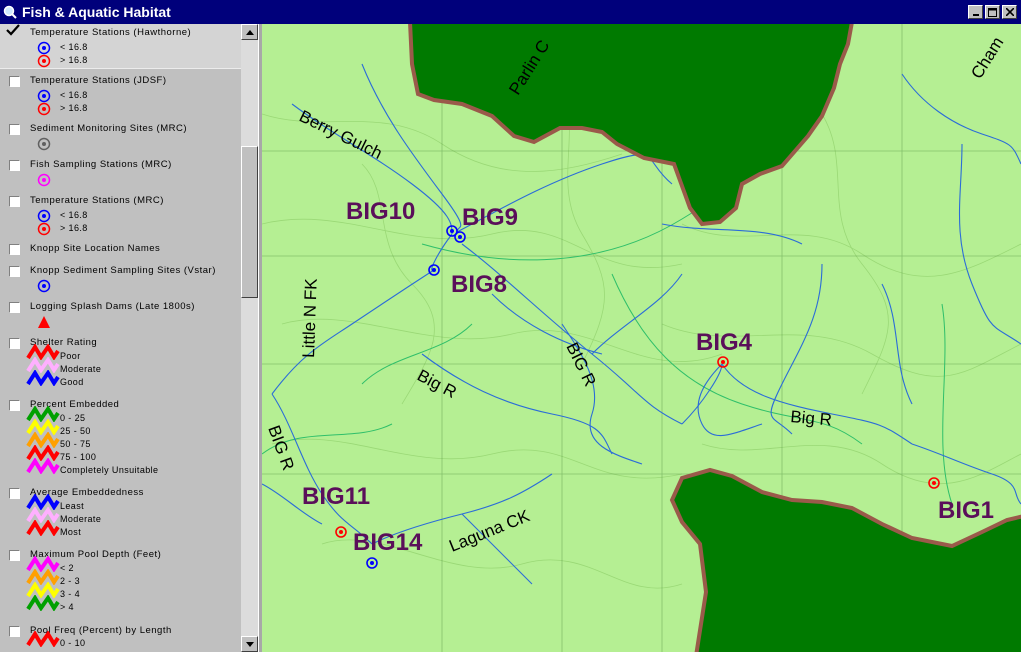 Image resolution: width=1021 pixels, height=652 pixels. Describe the element at coordinates (75, 431) in the screenshot. I see `legend-label: 25 - 50` at that location.